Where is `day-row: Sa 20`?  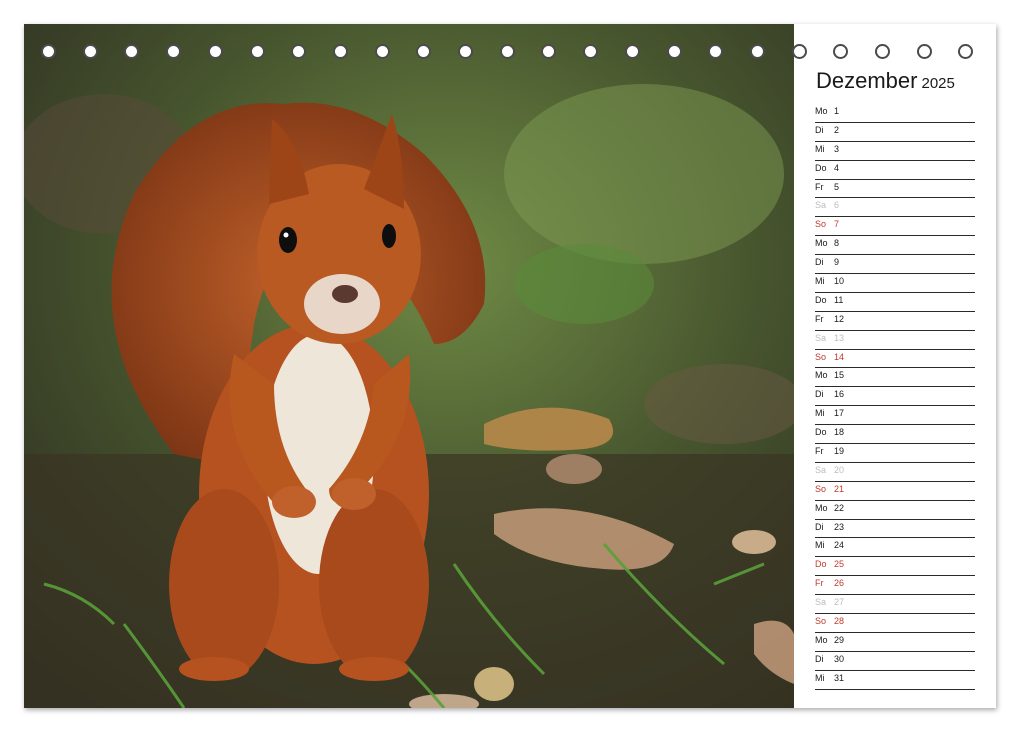
day-row: Sa 20 is located at coordinates (895, 472).